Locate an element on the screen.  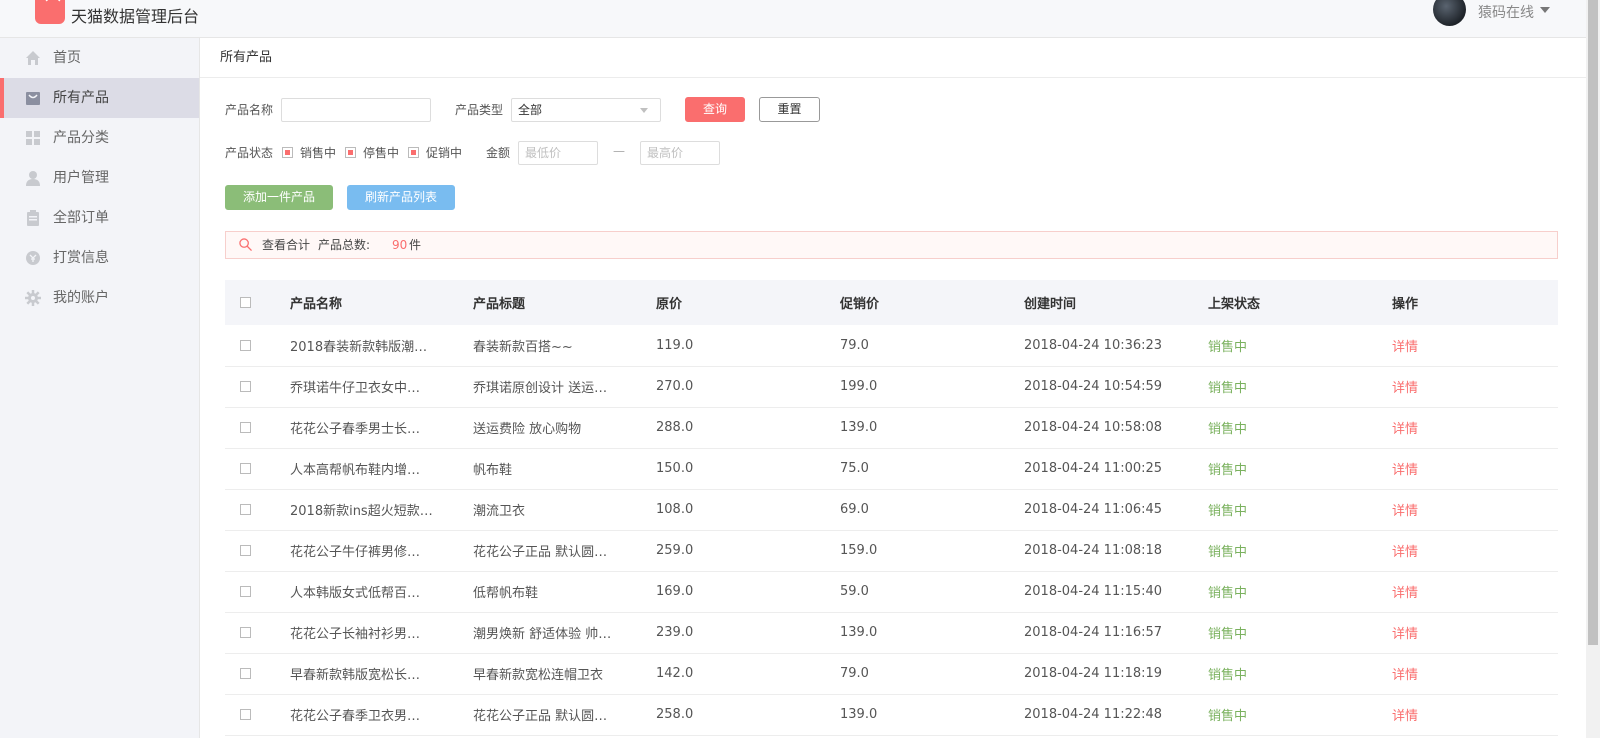
cell-product-title: 潮流卫衣 is located at coordinates (499, 511).